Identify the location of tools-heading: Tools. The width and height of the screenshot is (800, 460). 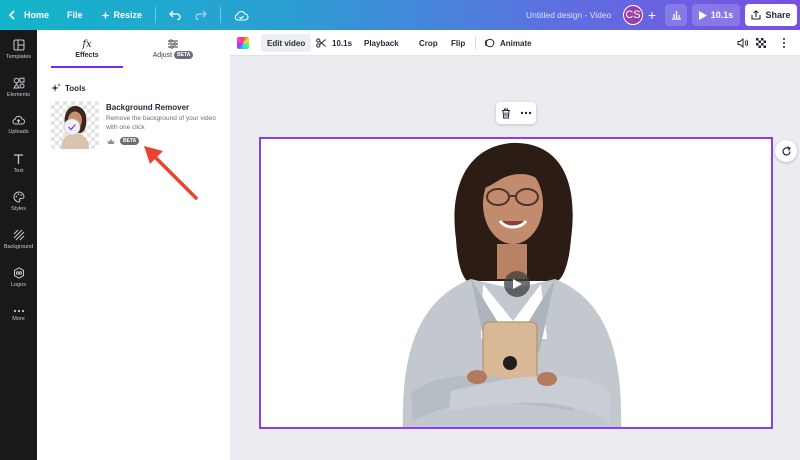
(68, 88).